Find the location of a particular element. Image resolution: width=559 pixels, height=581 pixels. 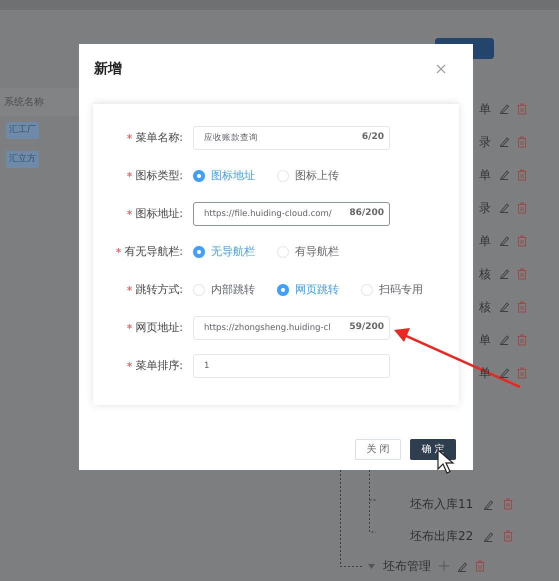

caret-icon is located at coordinates (371, 566).